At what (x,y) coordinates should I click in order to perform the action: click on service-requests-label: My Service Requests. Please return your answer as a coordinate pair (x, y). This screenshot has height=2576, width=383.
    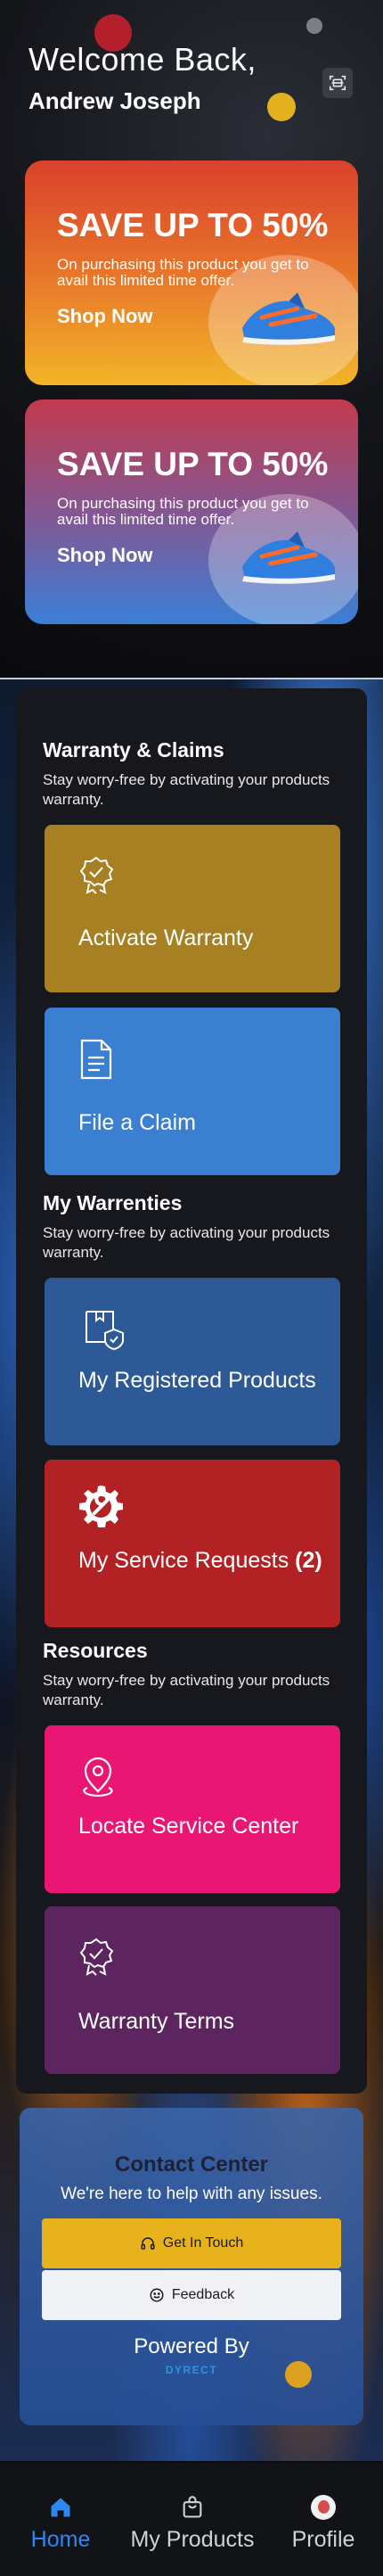
    Looking at the image, I should click on (184, 1560).